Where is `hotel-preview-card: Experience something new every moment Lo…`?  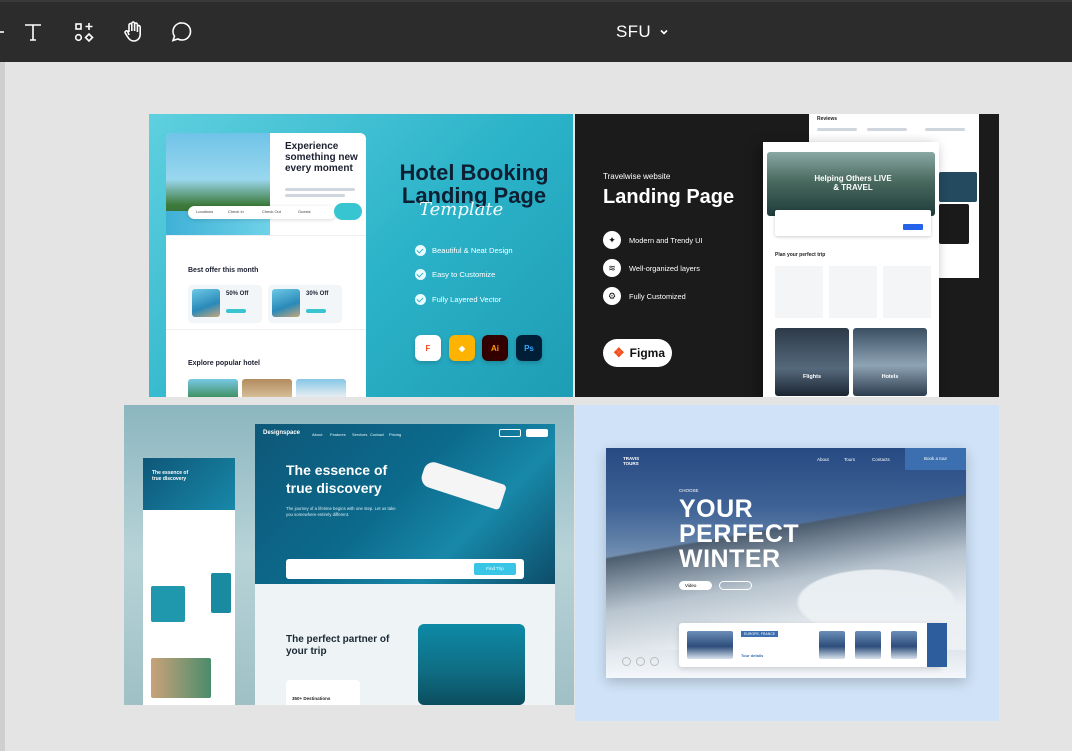
hotel-preview-card: Experience something new every moment Lo… is located at coordinates (266, 265).